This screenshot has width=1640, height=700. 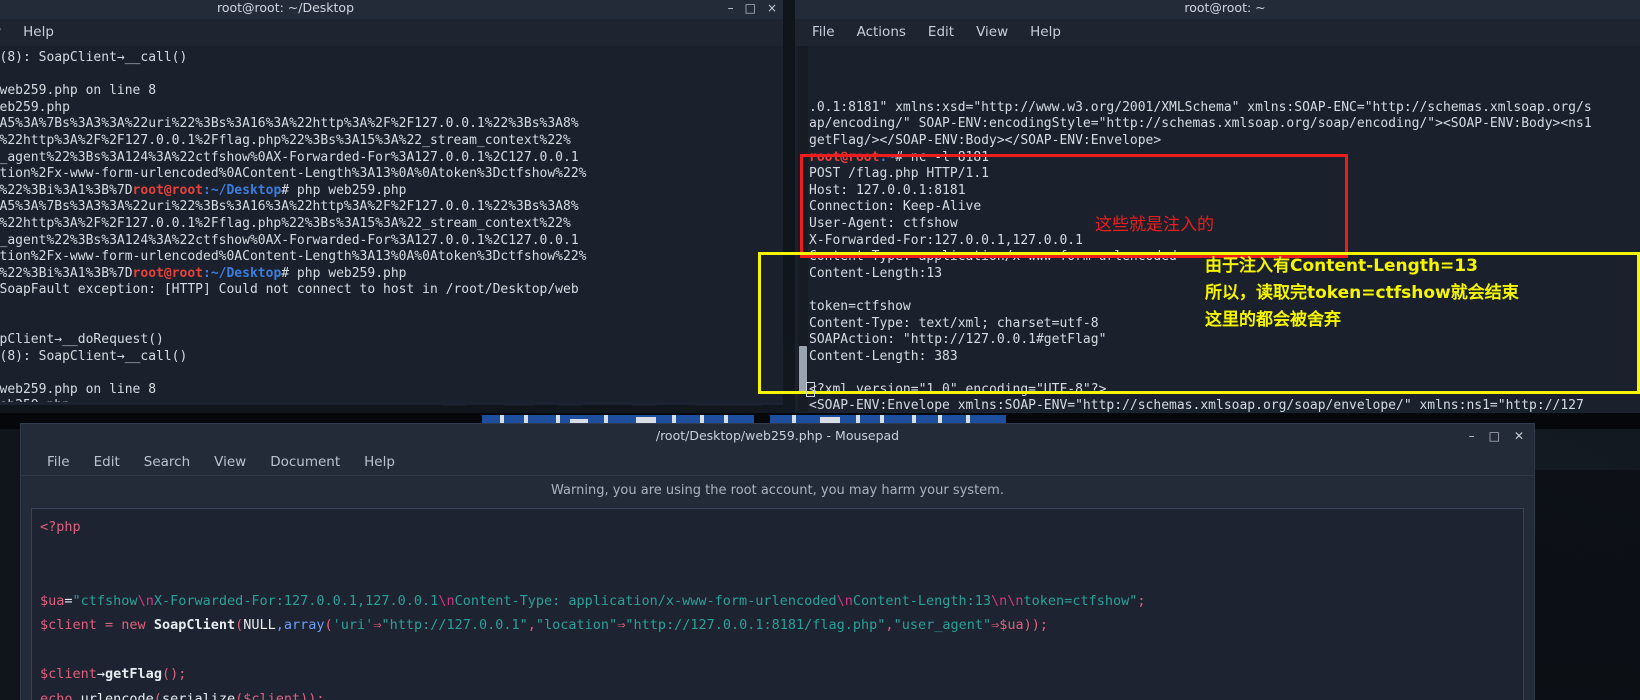 I want to click on terminal-text: # nc -l 8181, so click(x=942, y=157).